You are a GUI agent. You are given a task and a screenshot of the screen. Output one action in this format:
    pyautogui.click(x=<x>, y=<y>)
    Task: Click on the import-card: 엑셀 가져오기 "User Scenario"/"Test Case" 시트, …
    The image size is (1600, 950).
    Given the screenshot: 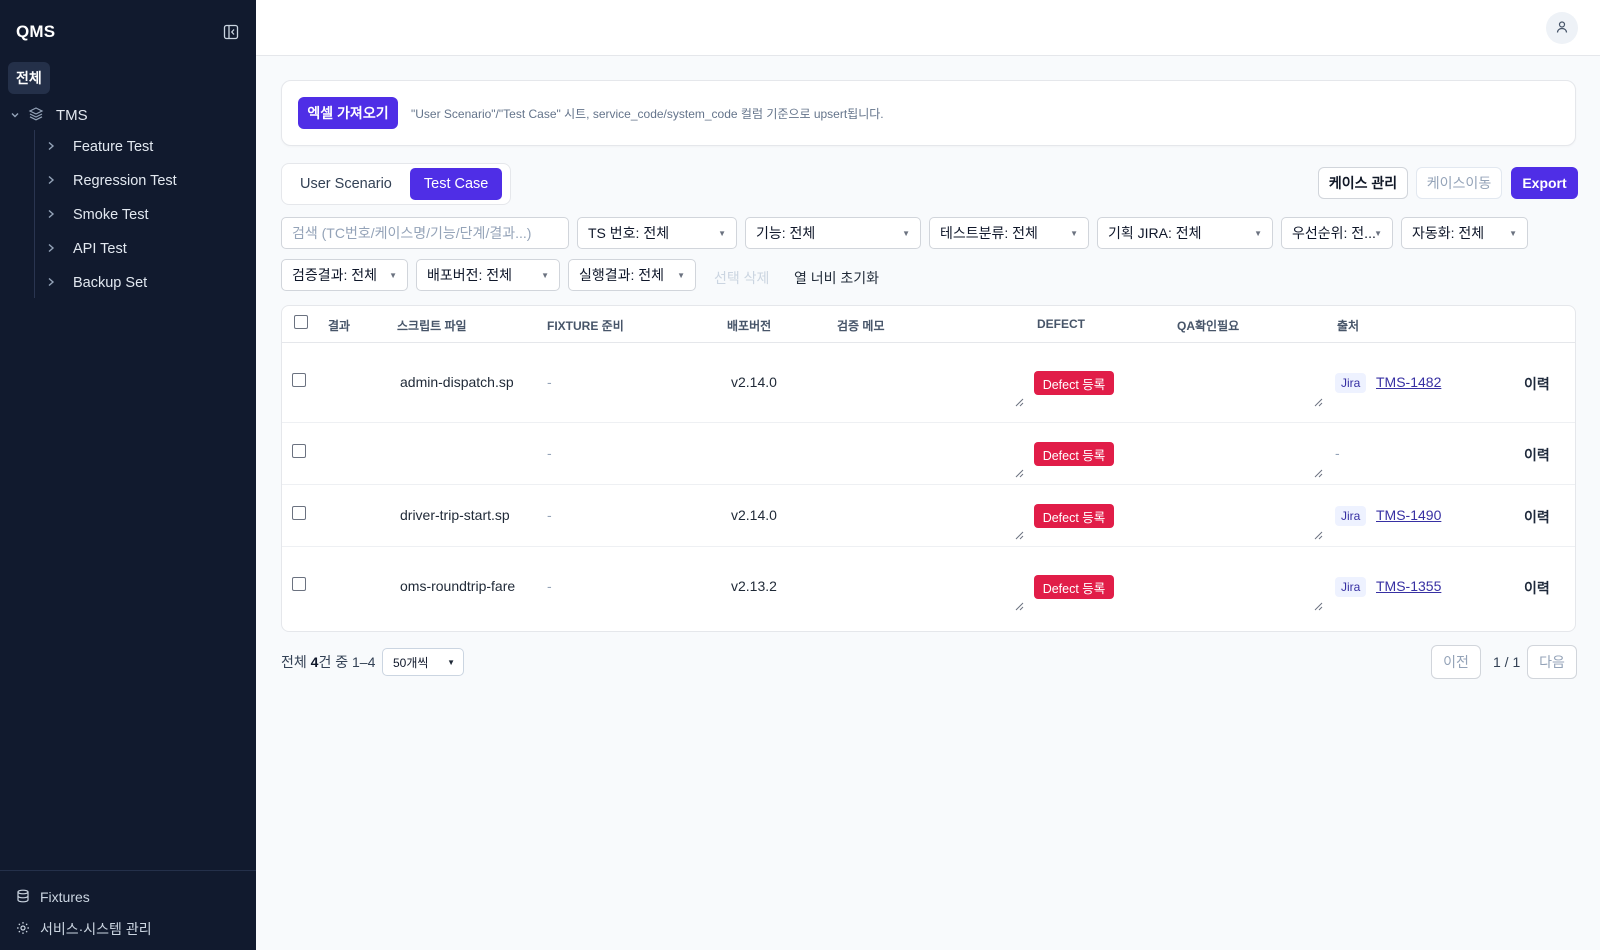 What is the action you would take?
    pyautogui.click(x=928, y=113)
    